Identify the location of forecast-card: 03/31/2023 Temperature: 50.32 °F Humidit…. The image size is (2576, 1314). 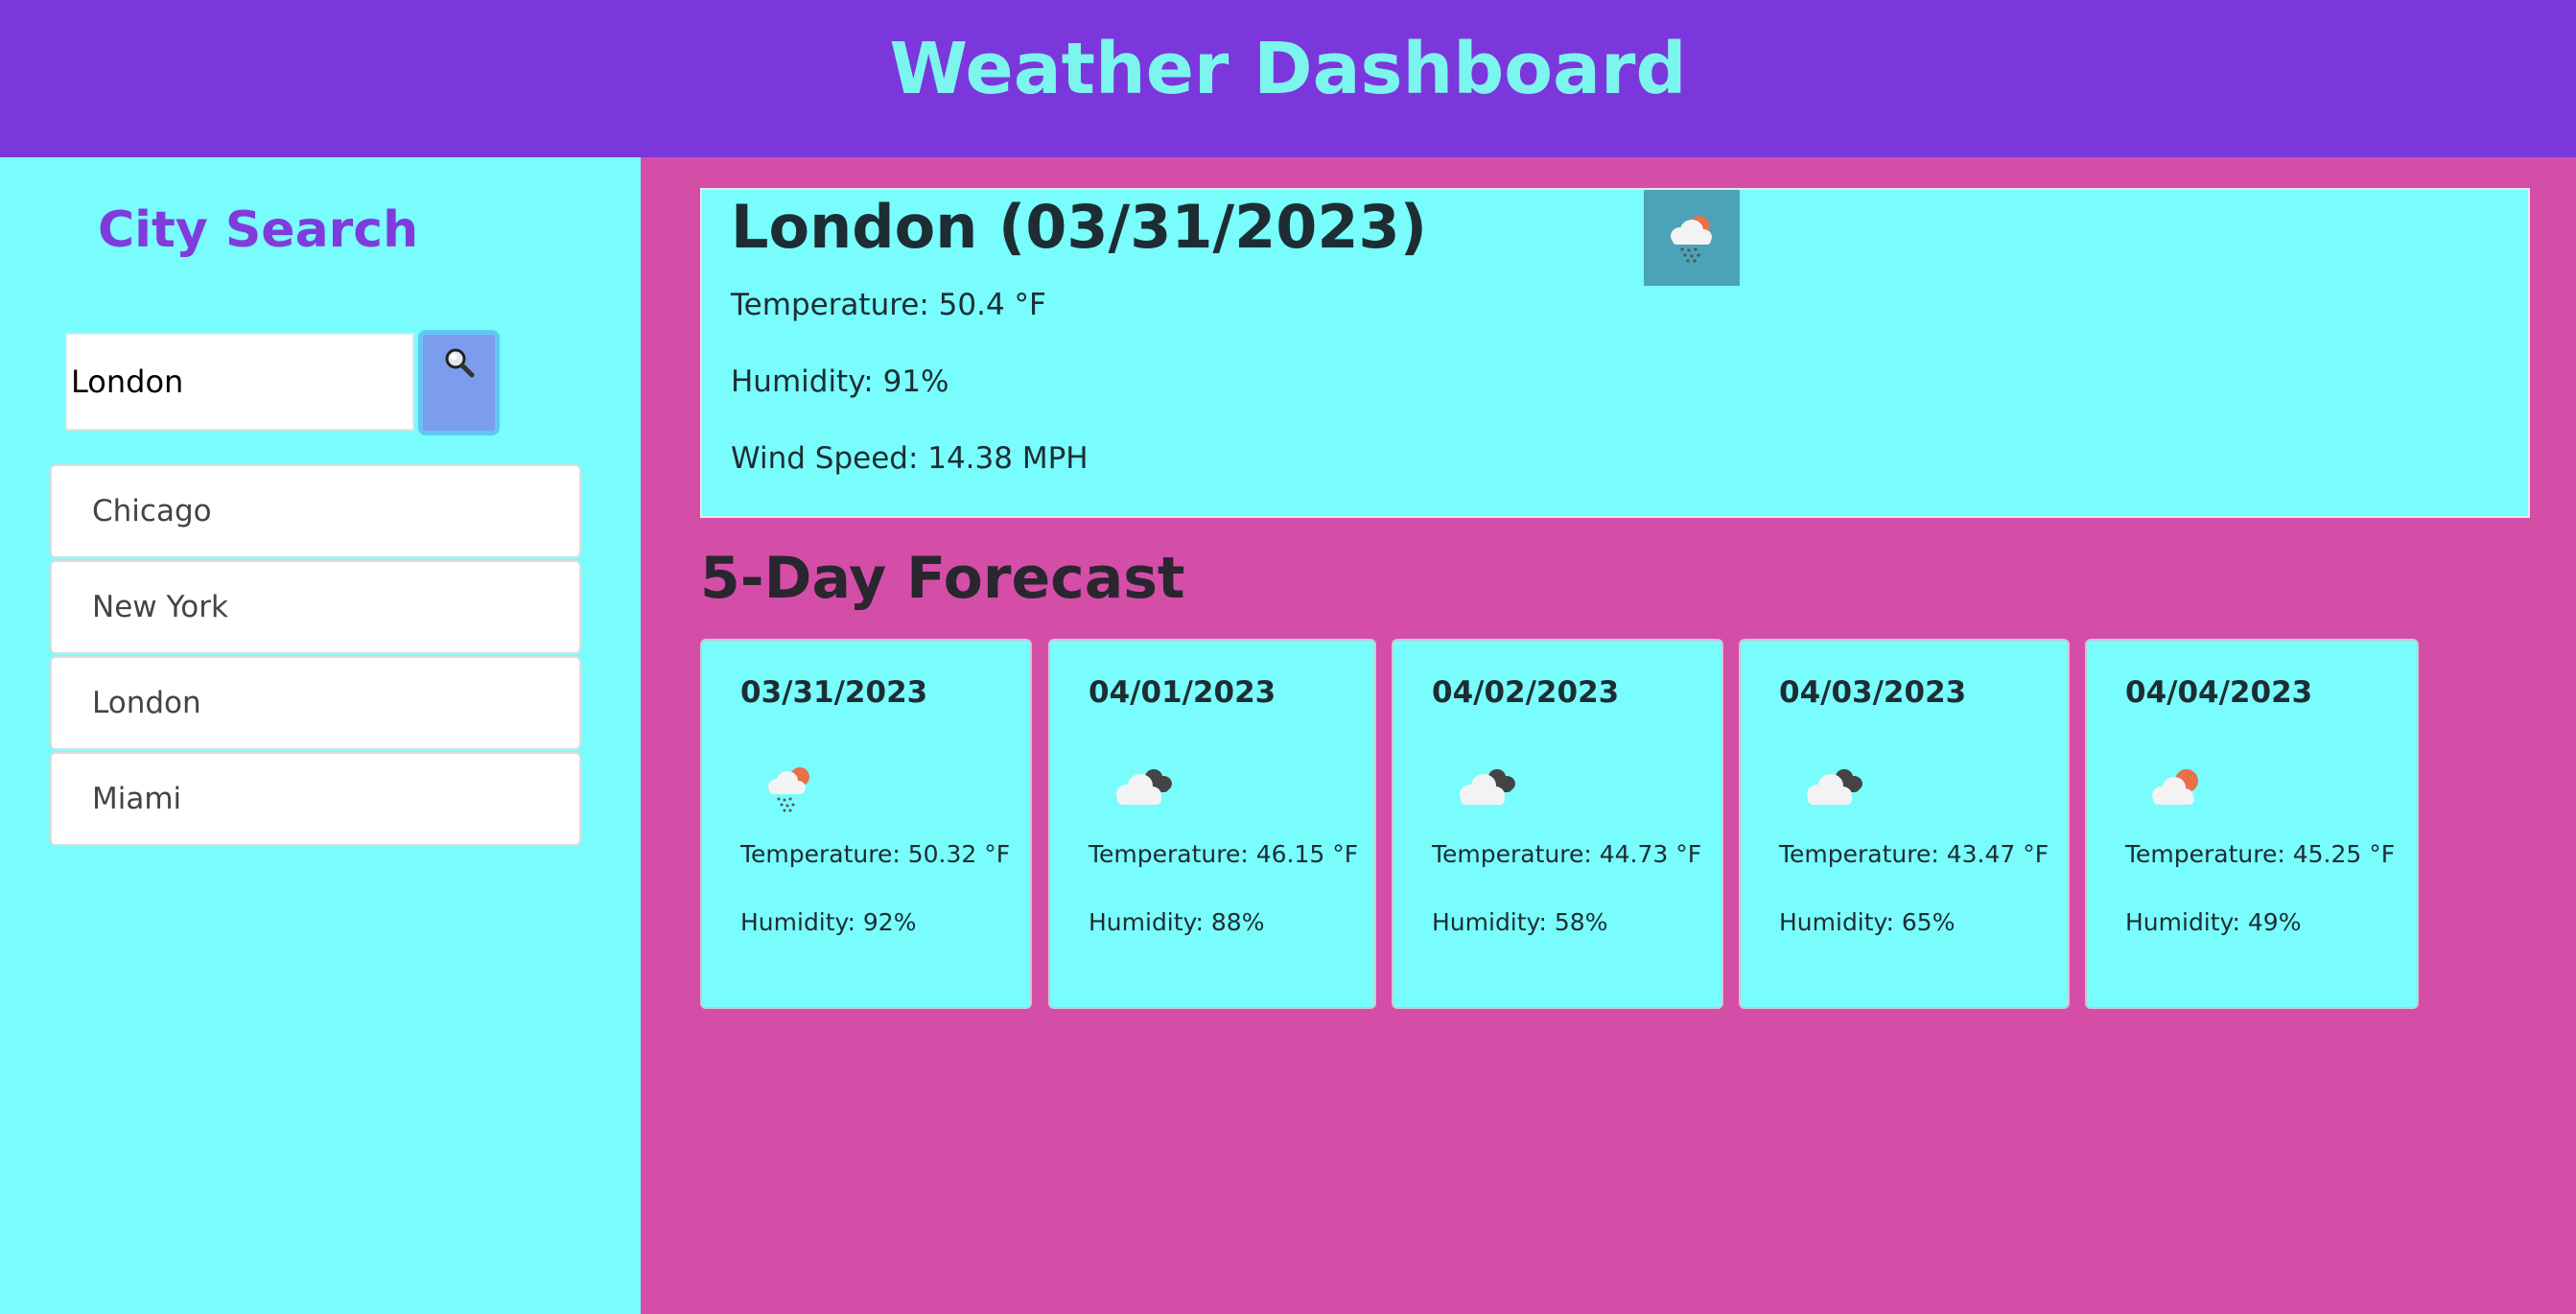
(866, 824).